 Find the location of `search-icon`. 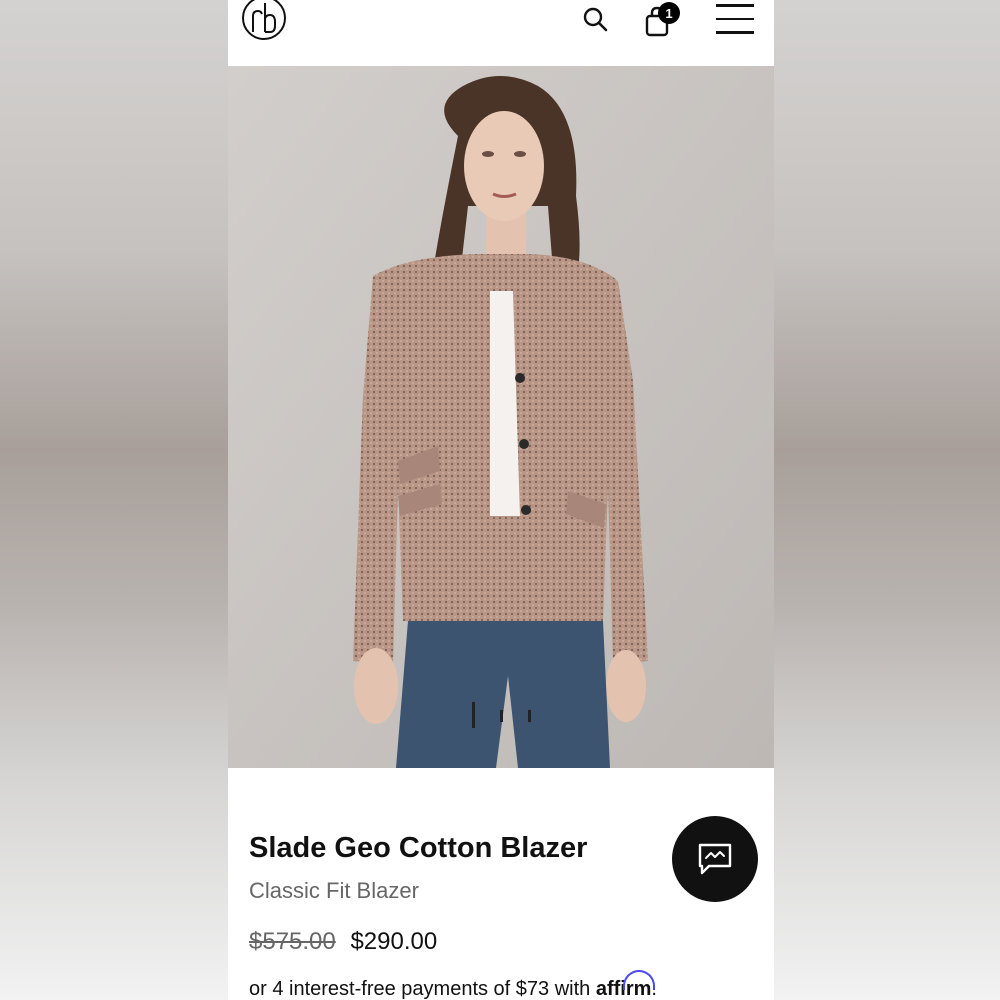

search-icon is located at coordinates (595, 19).